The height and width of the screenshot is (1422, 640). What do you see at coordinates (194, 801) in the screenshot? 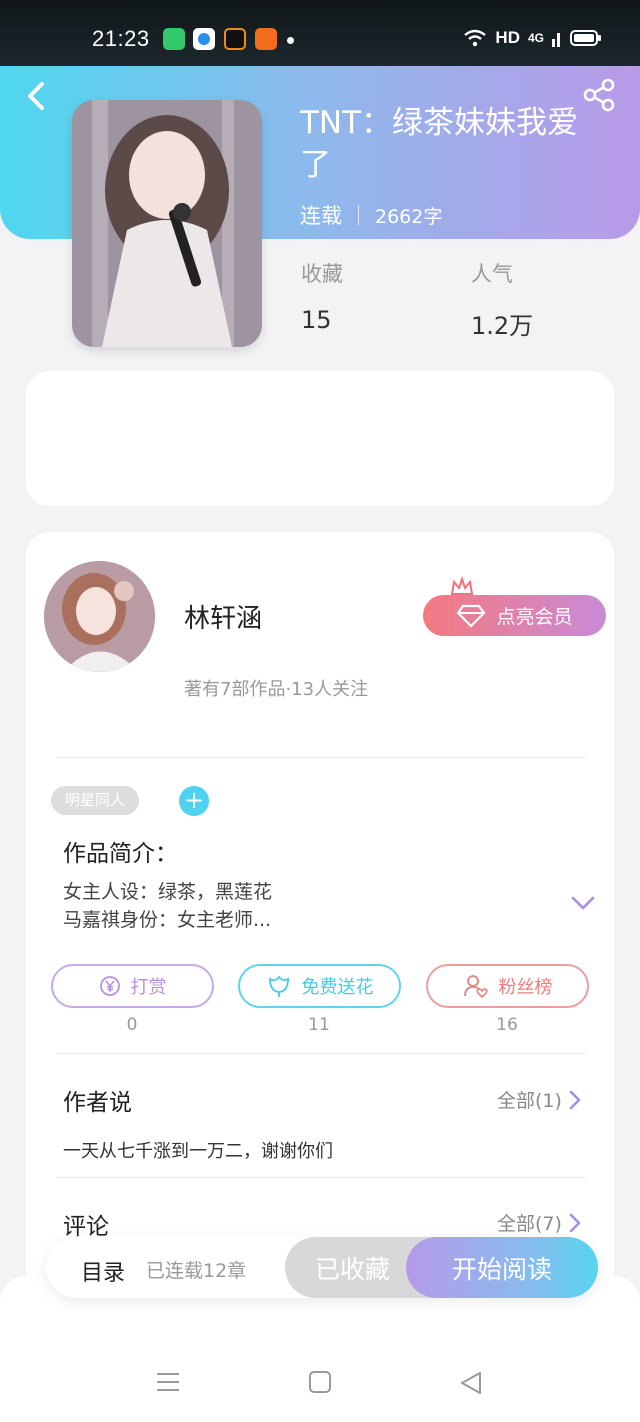
I see `add-tag-button: +` at bounding box center [194, 801].